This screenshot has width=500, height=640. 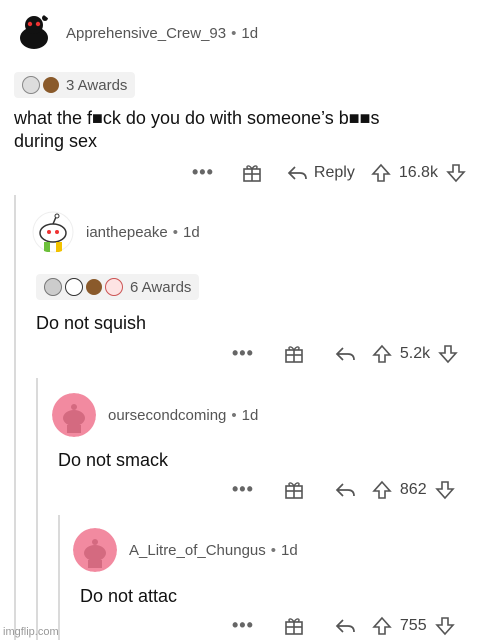 What do you see at coordinates (56, 141) in the screenshot?
I see `comment-body-line: during sex` at bounding box center [56, 141].